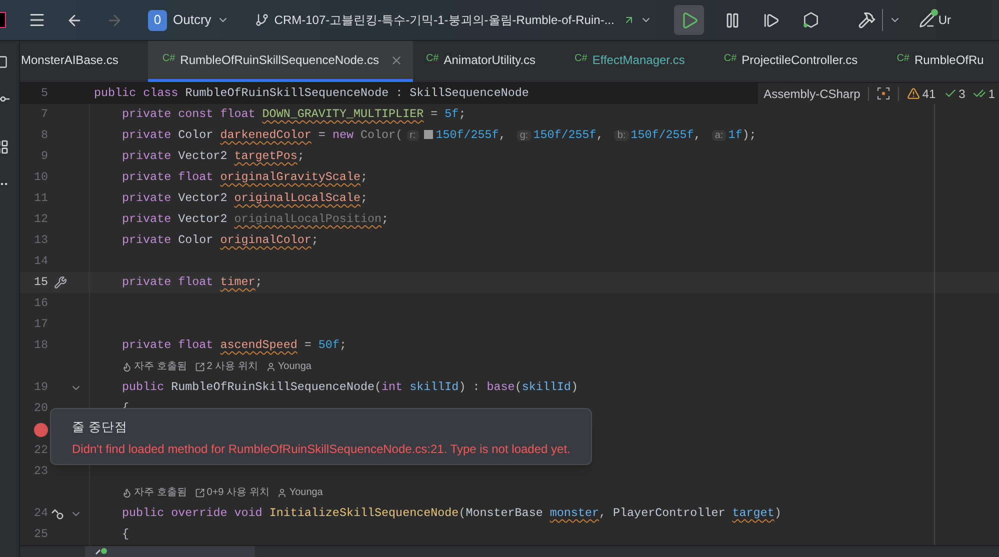  I want to click on menu-icon, so click(37, 20).